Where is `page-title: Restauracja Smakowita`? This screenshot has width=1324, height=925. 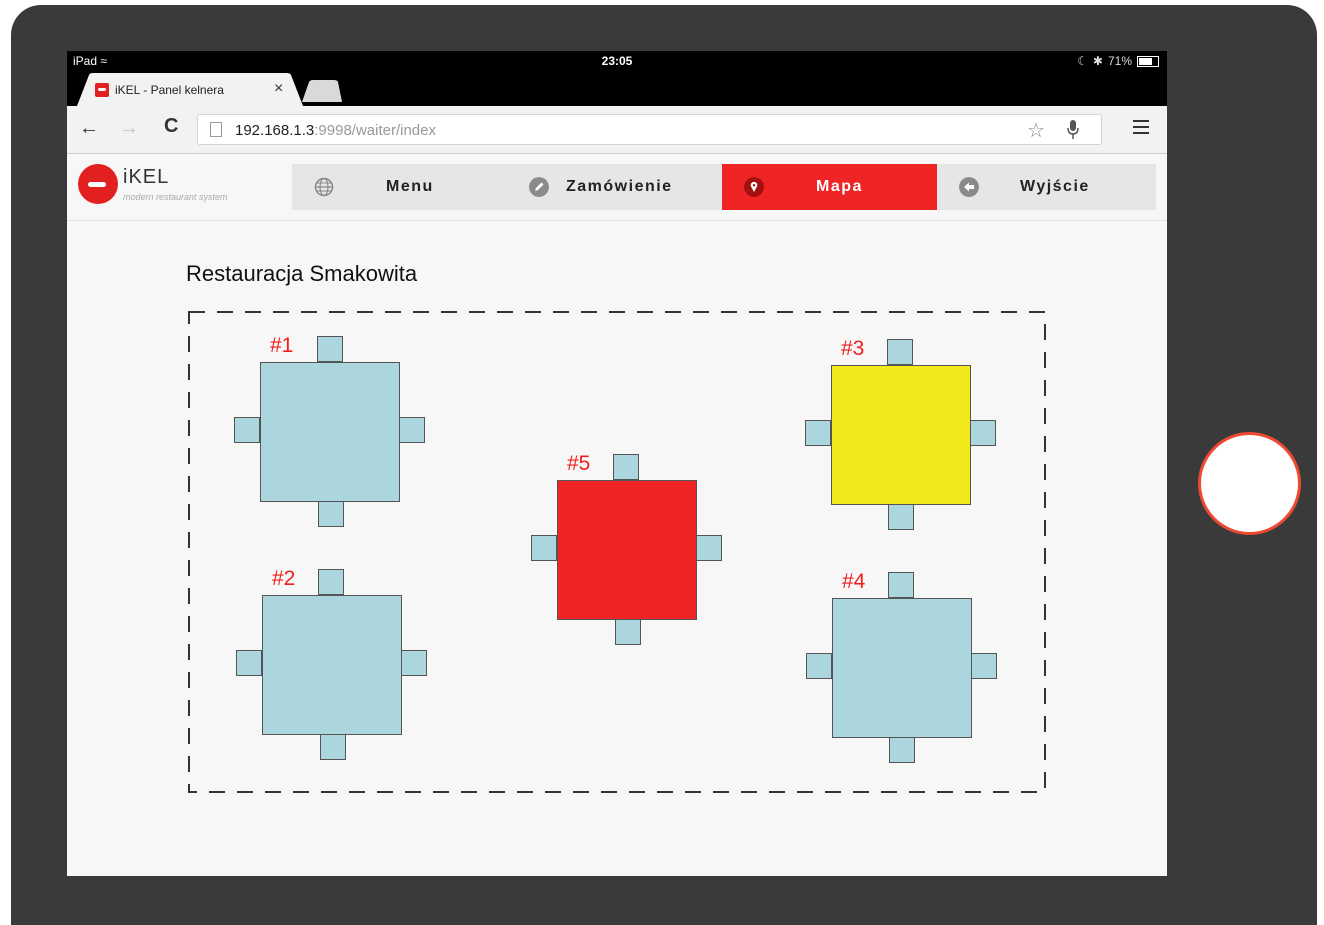 page-title: Restauracja Smakowita is located at coordinates (302, 273).